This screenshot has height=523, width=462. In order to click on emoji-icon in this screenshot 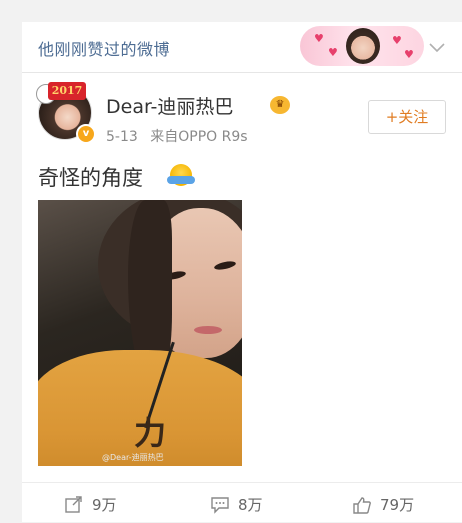, I will do `click(181, 175)`.